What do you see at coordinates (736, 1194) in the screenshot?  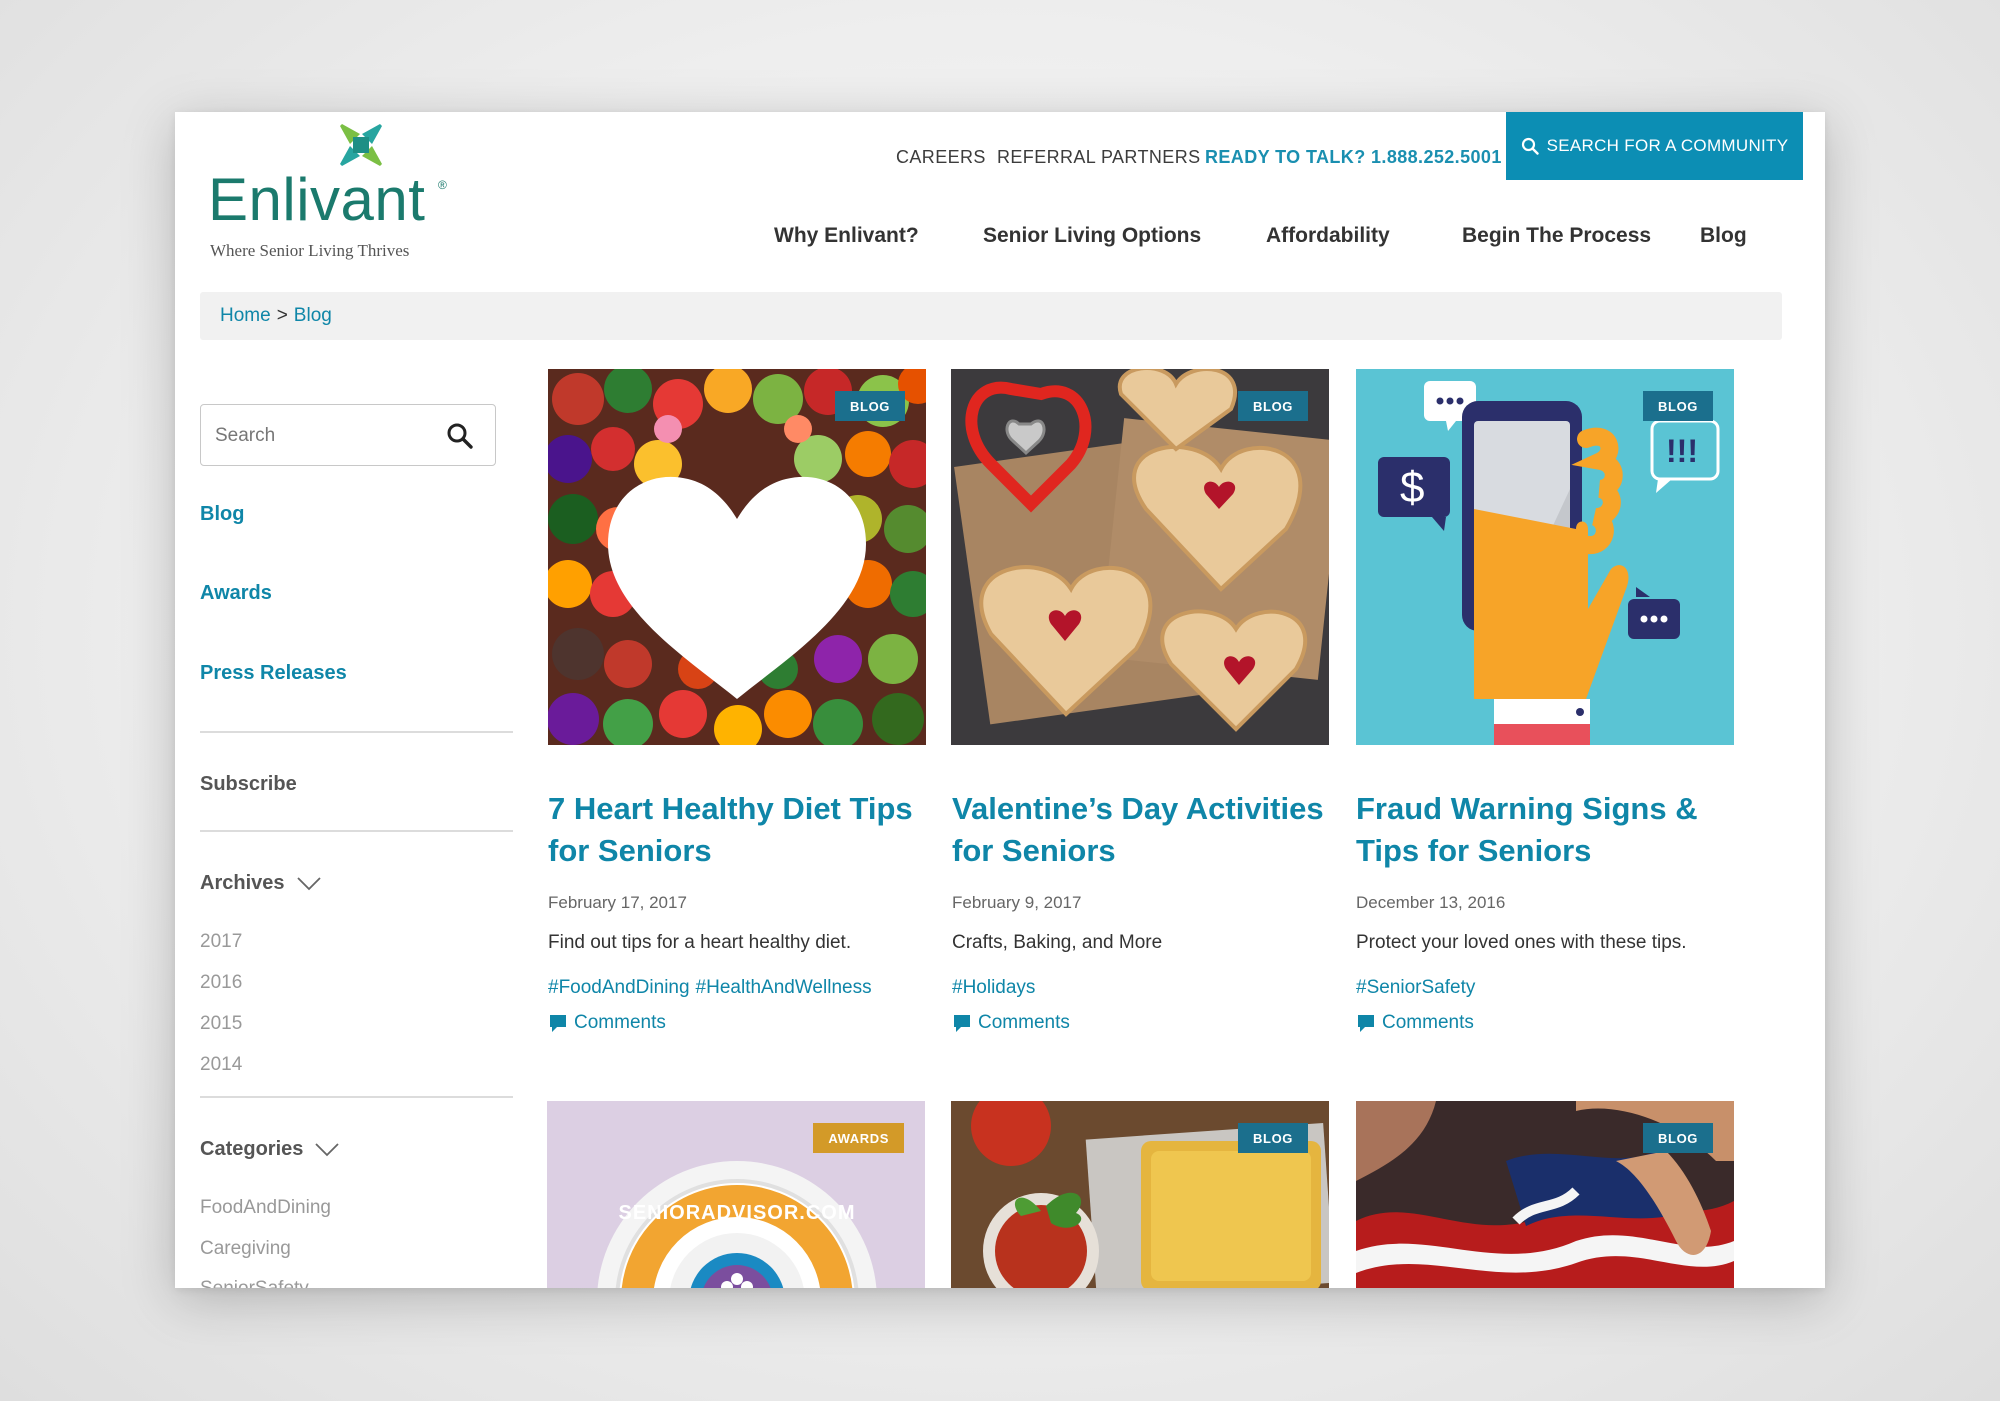 I see `senioradvisor-badge-image: SENIORADVISOR.COM AWARDS` at bounding box center [736, 1194].